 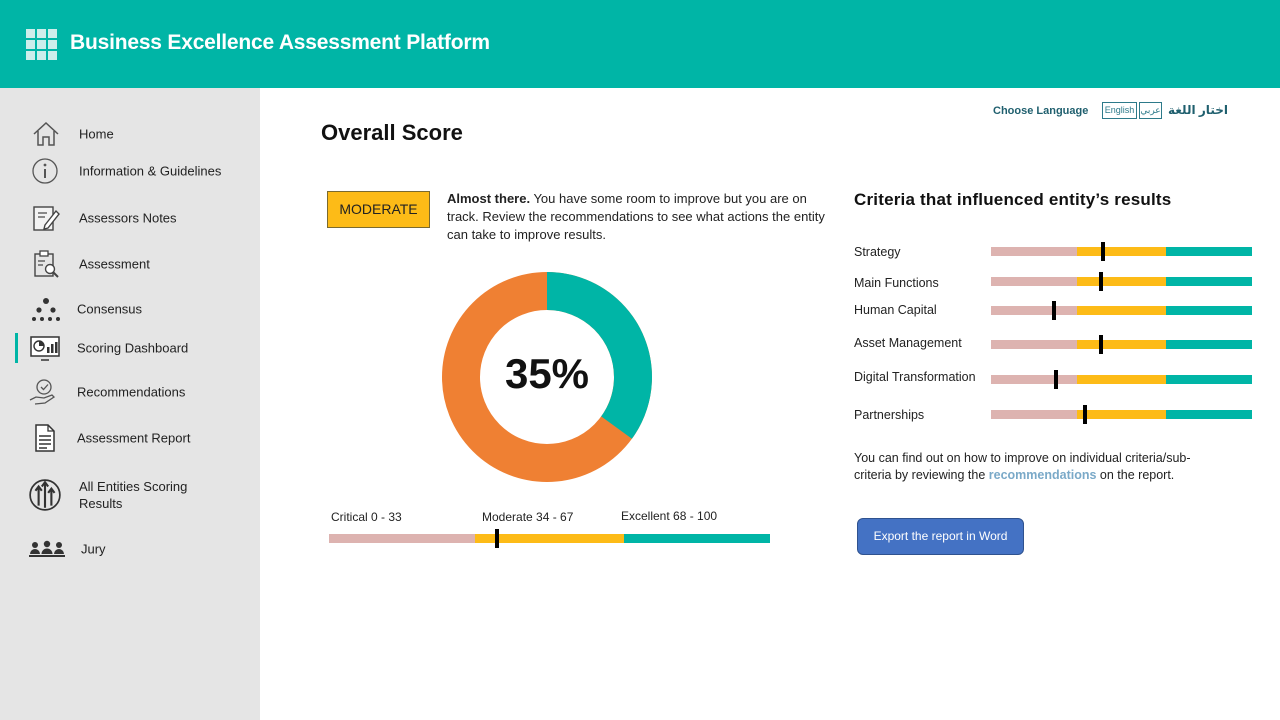 What do you see at coordinates (392, 132) in the screenshot?
I see `page-title: Overall Score` at bounding box center [392, 132].